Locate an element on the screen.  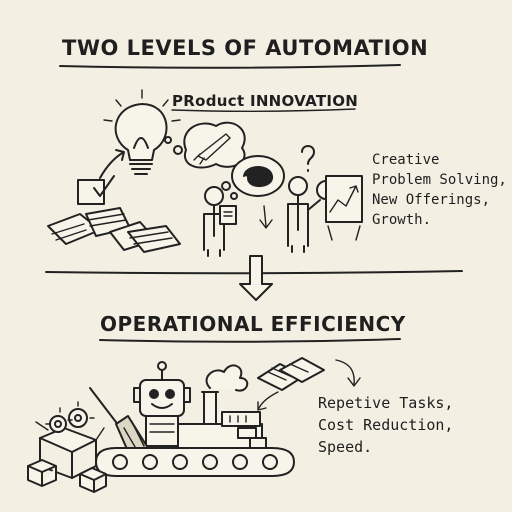
documents-icon is located at coordinates (291, 374).